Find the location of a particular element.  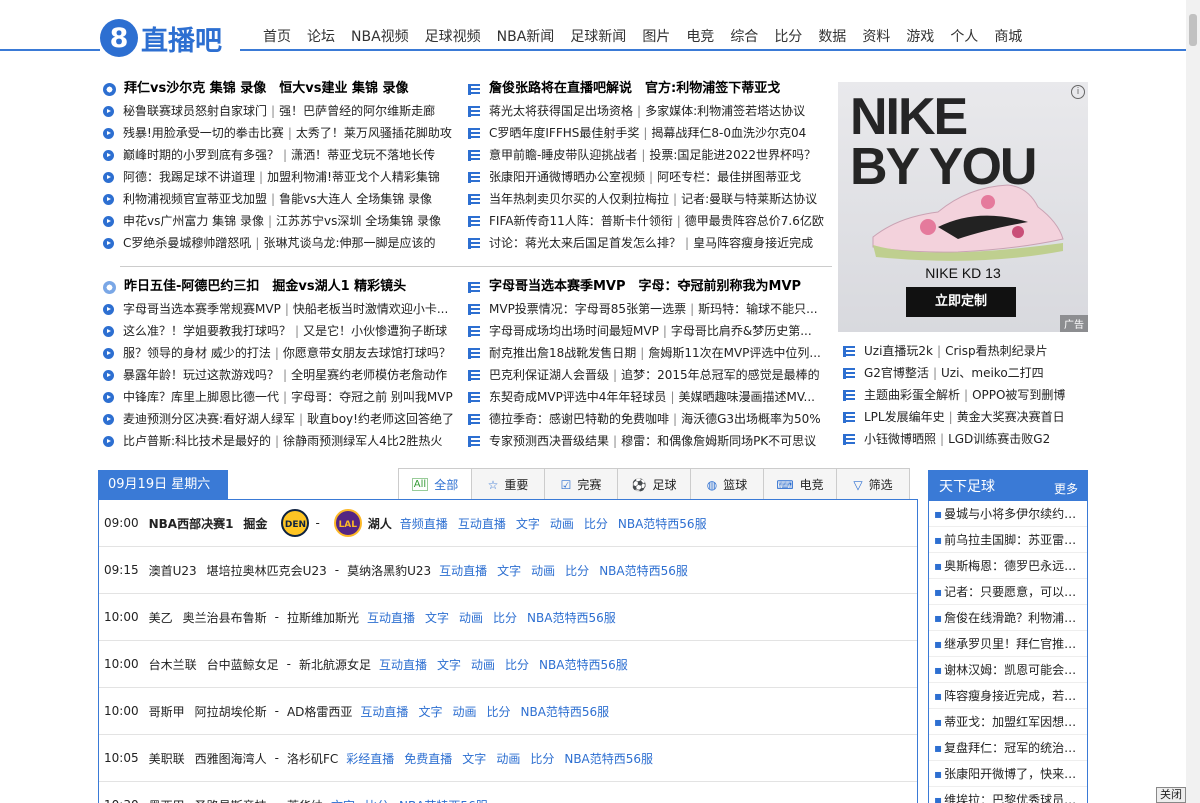

broadcast-link: 彩经直播 is located at coordinates (370, 758).